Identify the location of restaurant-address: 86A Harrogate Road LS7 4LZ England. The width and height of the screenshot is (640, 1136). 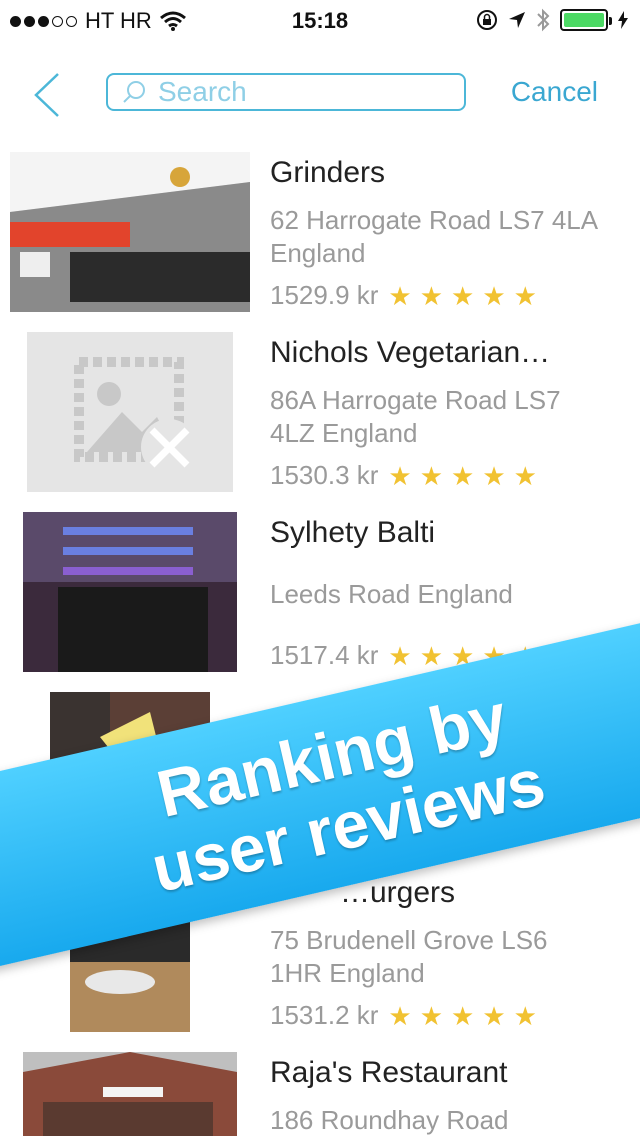
(415, 416).